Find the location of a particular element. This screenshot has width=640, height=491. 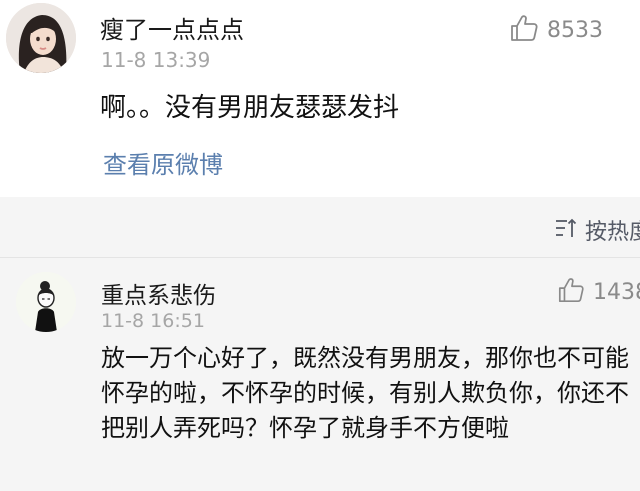

like-count: 1438 is located at coordinates (616, 292).